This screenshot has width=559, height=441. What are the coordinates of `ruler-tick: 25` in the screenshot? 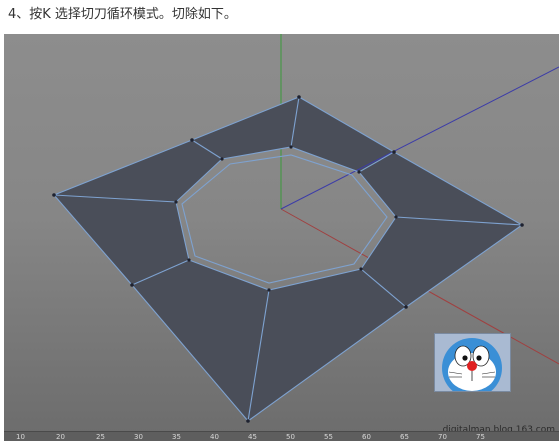 It's located at (100, 437).